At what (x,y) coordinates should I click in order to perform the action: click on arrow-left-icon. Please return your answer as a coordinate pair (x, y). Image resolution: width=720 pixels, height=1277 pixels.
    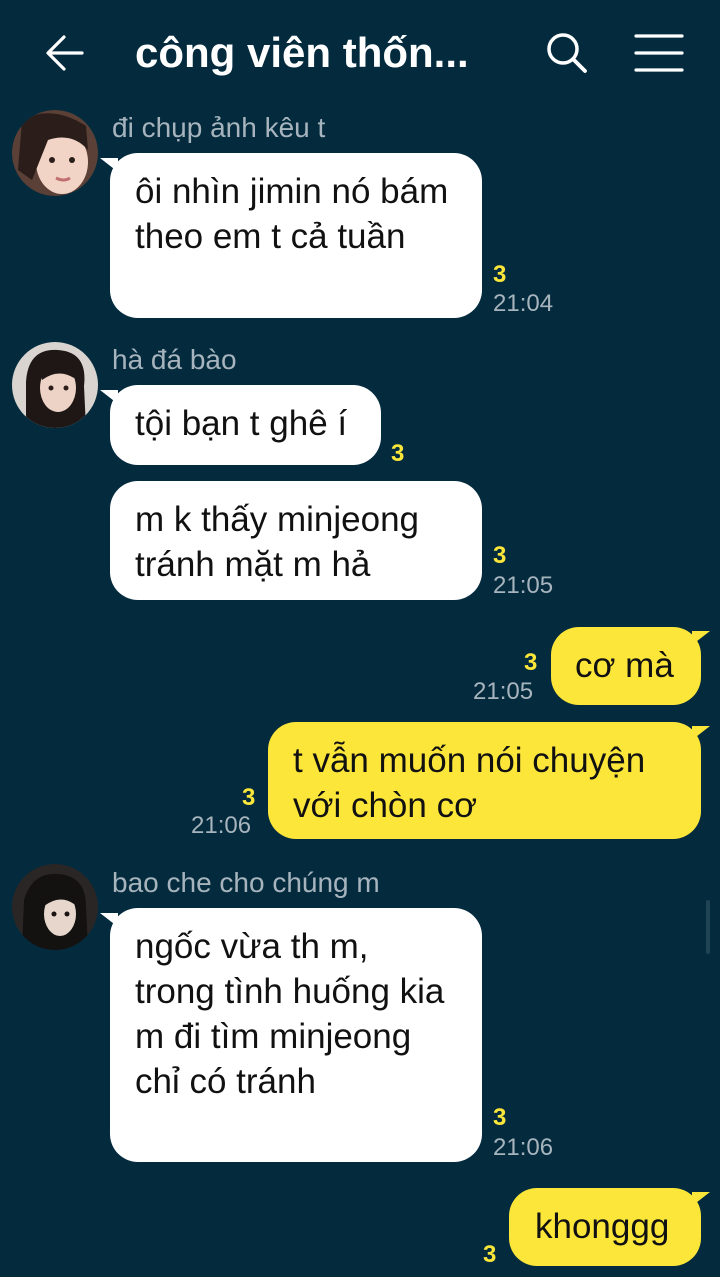
    Looking at the image, I should click on (65, 53).